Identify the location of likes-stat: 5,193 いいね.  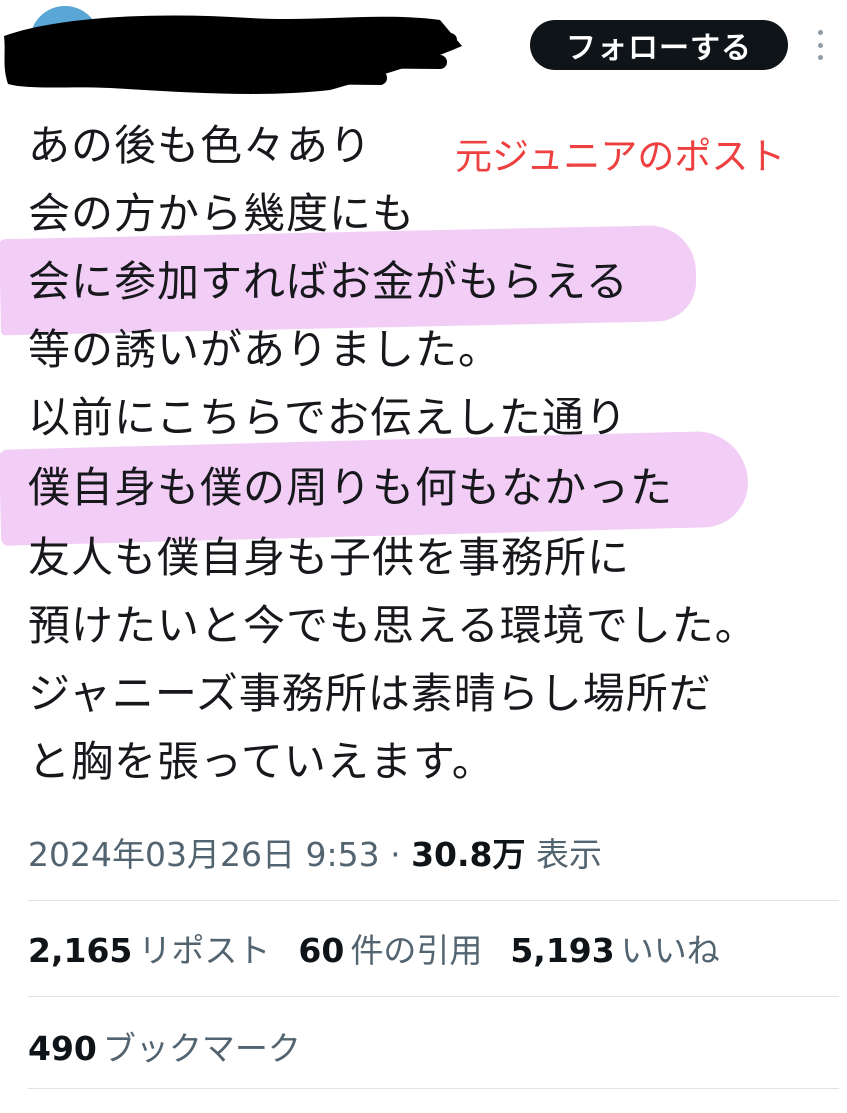
(614, 948).